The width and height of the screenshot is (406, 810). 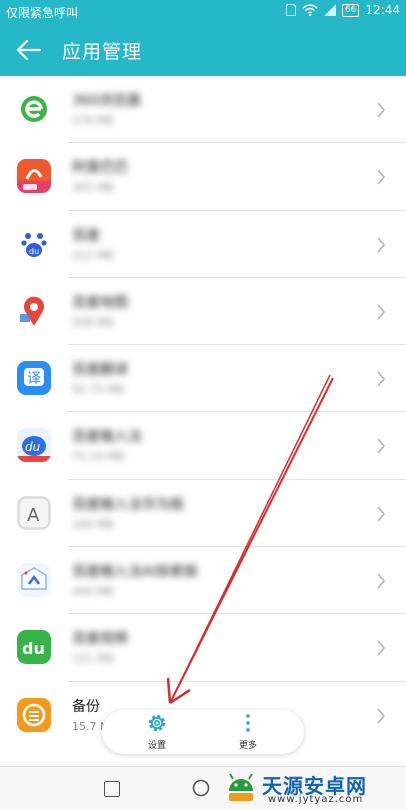 I want to click on app-size: 75.19 MB, so click(x=98, y=457).